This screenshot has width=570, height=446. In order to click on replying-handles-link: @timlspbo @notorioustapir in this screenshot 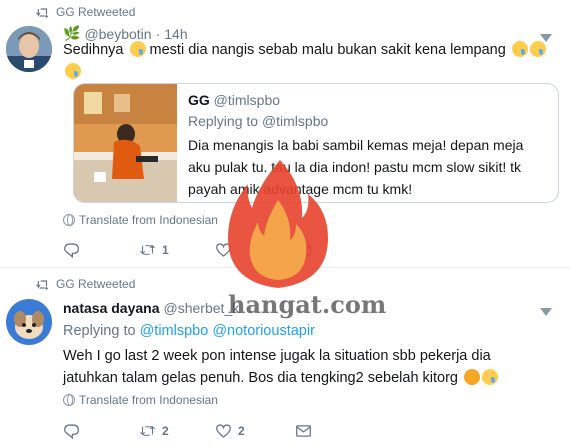, I will do `click(227, 331)`.